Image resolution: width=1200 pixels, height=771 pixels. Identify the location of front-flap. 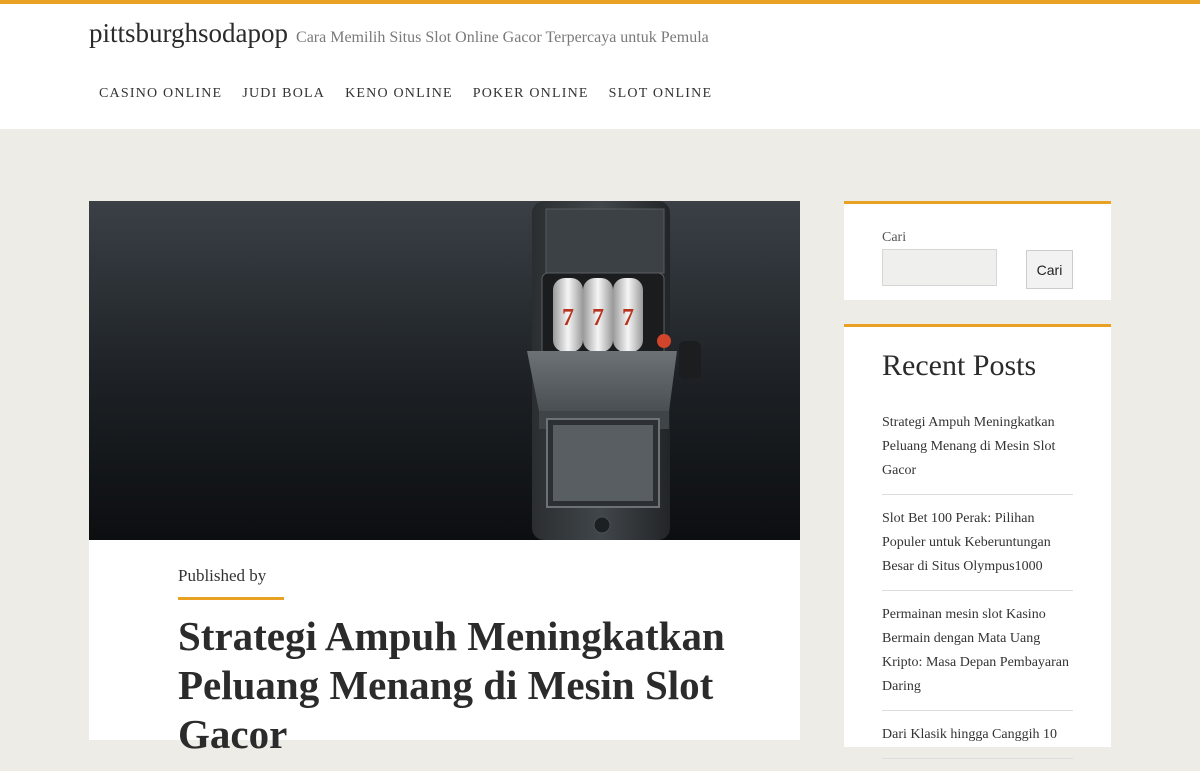
(602, 381).